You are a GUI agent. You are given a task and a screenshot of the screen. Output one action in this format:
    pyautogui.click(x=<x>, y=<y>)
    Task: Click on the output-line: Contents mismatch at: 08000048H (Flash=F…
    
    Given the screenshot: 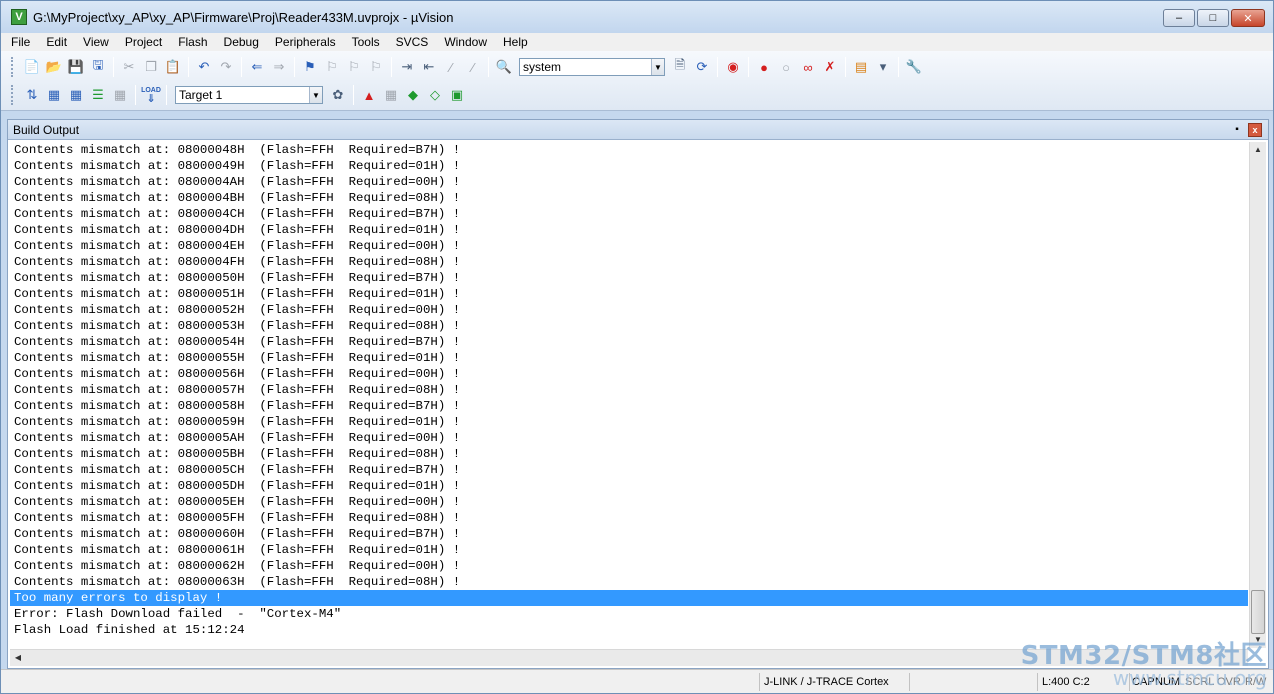 What is the action you would take?
    pyautogui.click(x=629, y=150)
    